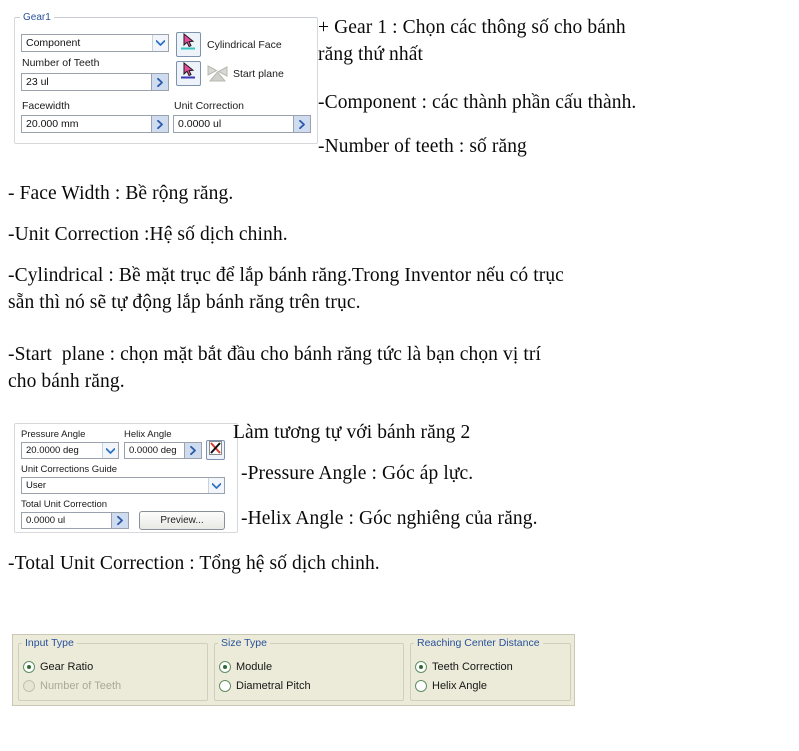 The width and height of the screenshot is (799, 751). I want to click on total-unit-correction-label: Total Unit Correction, so click(64, 504).